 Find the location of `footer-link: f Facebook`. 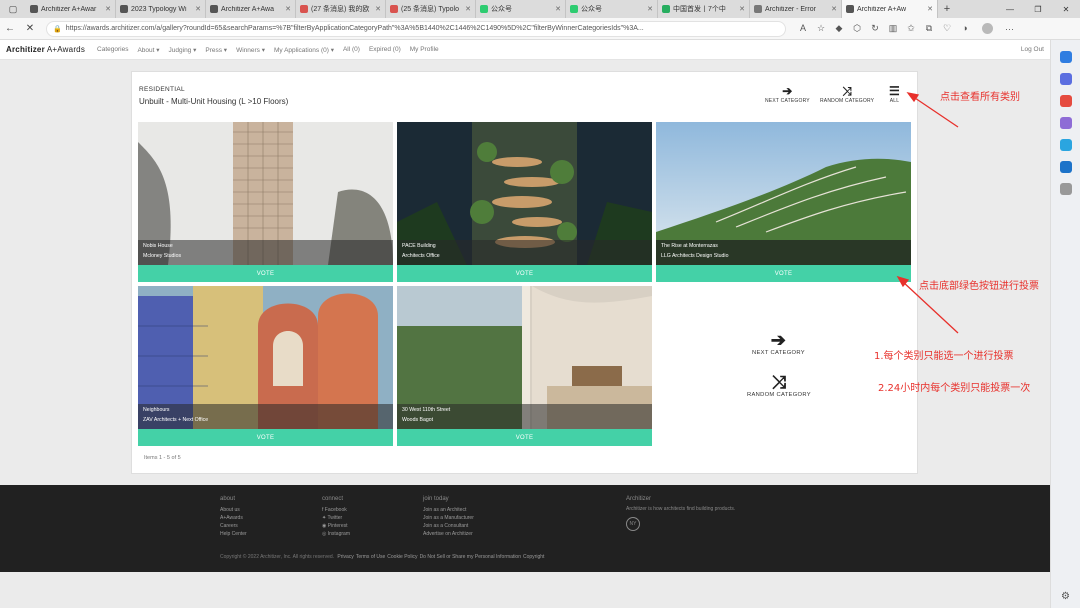

footer-link: f Facebook is located at coordinates (336, 510).